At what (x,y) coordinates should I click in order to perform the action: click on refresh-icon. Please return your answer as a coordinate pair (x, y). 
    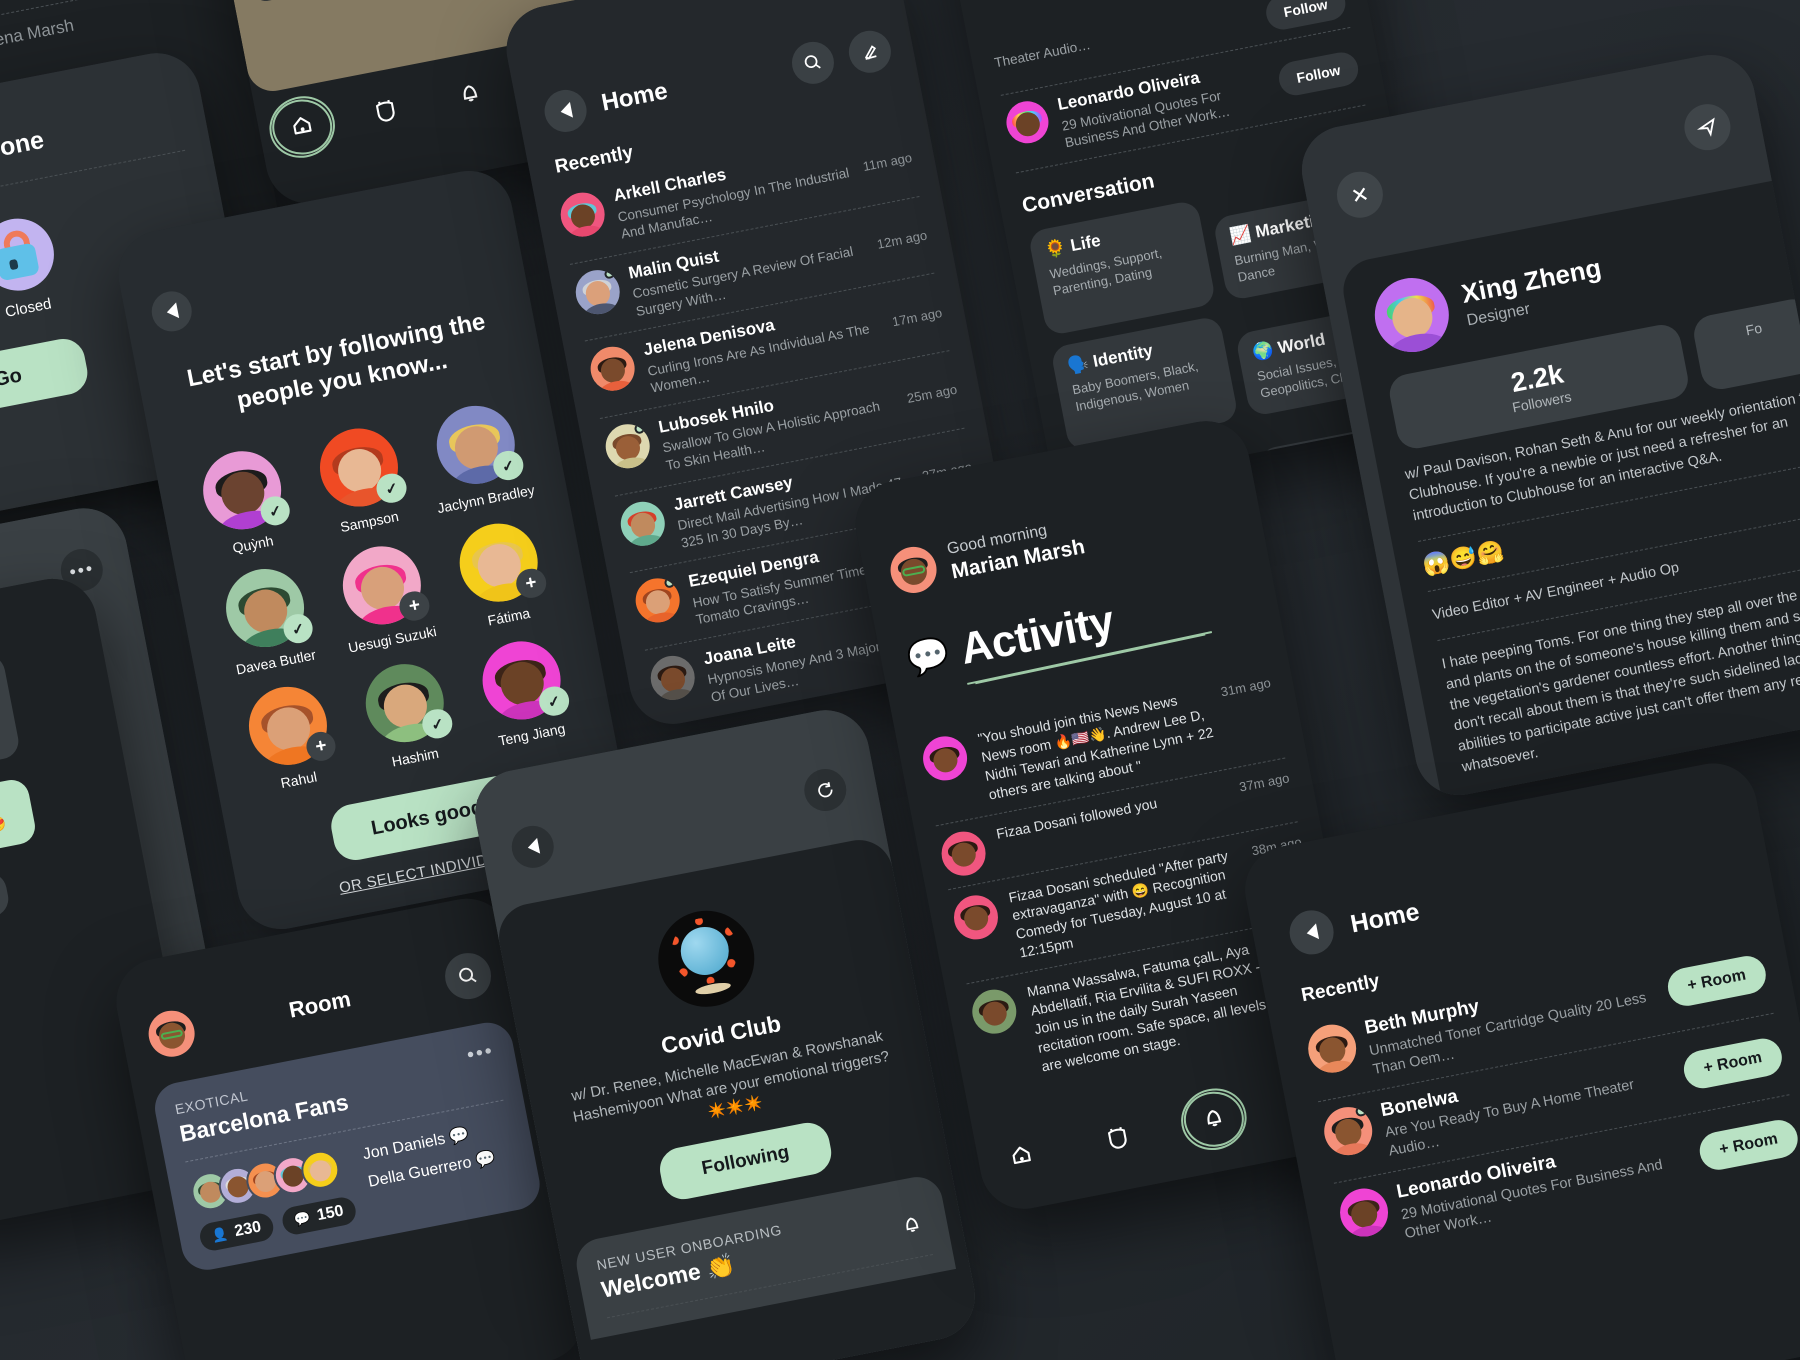
    Looking at the image, I should click on (825, 790).